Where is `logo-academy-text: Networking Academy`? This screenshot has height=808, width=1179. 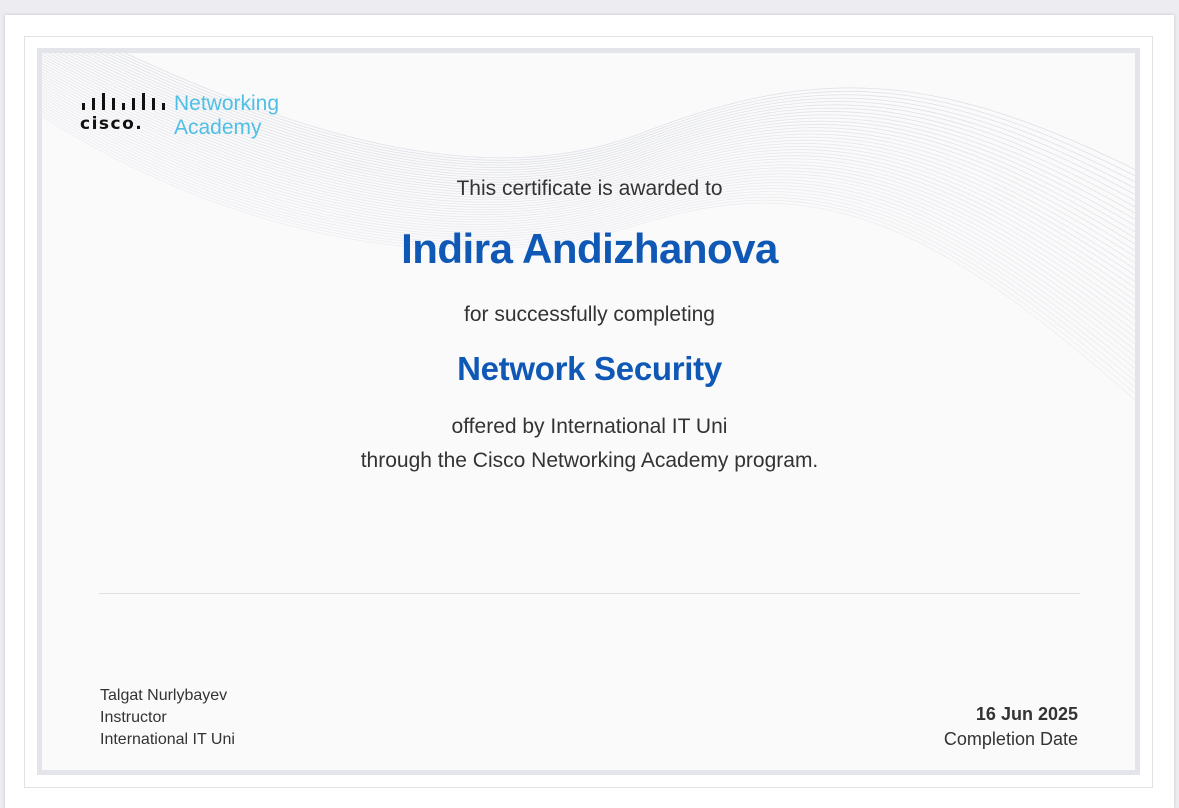 logo-academy-text: Networking Academy is located at coordinates (226, 116).